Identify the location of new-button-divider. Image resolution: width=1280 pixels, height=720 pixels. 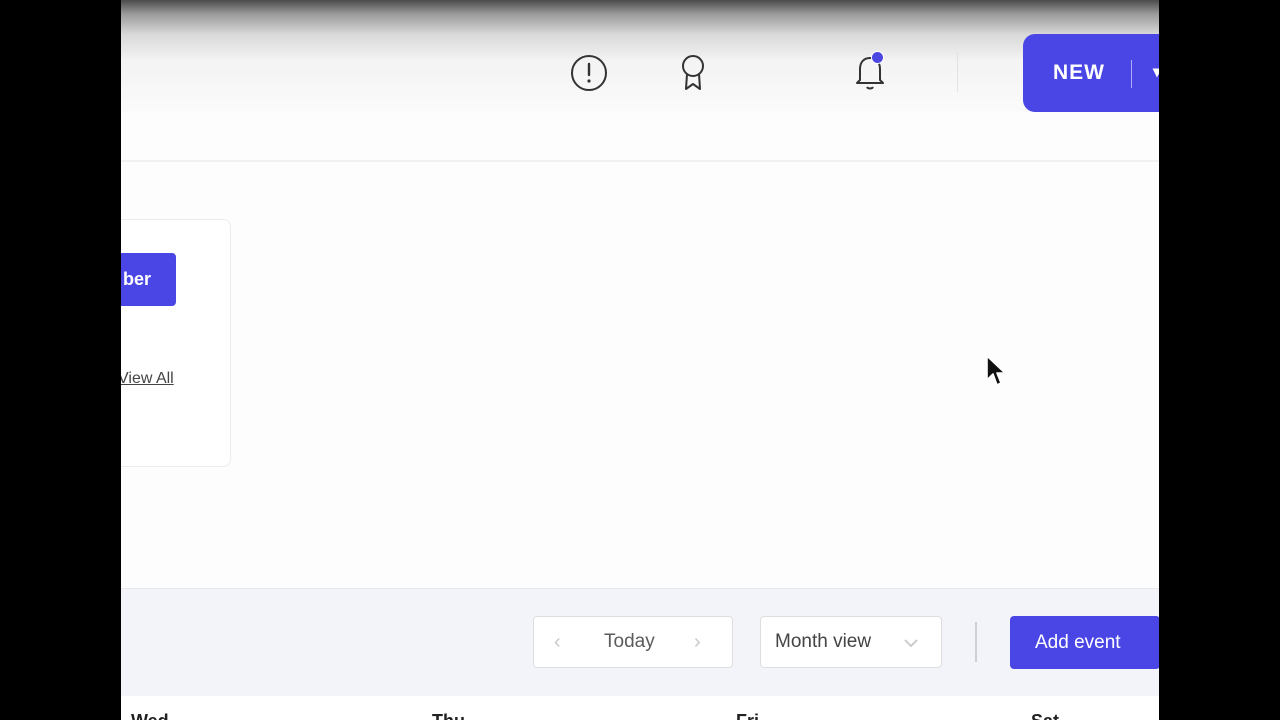
(1131, 74).